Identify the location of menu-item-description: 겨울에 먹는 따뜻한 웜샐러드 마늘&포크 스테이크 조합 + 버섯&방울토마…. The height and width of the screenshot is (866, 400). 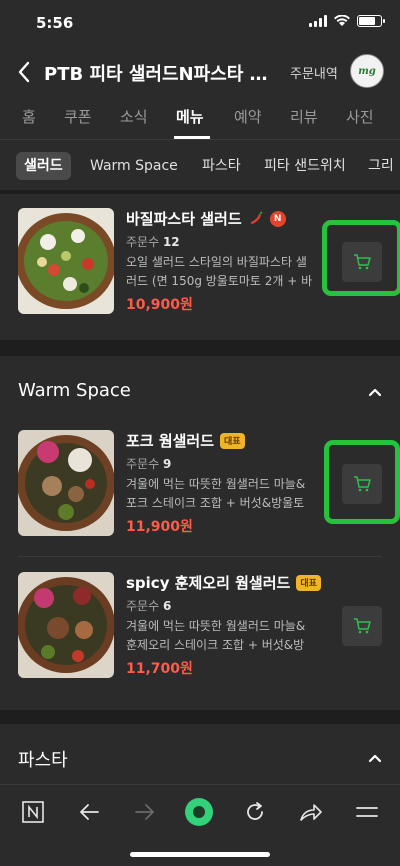
(216, 493).